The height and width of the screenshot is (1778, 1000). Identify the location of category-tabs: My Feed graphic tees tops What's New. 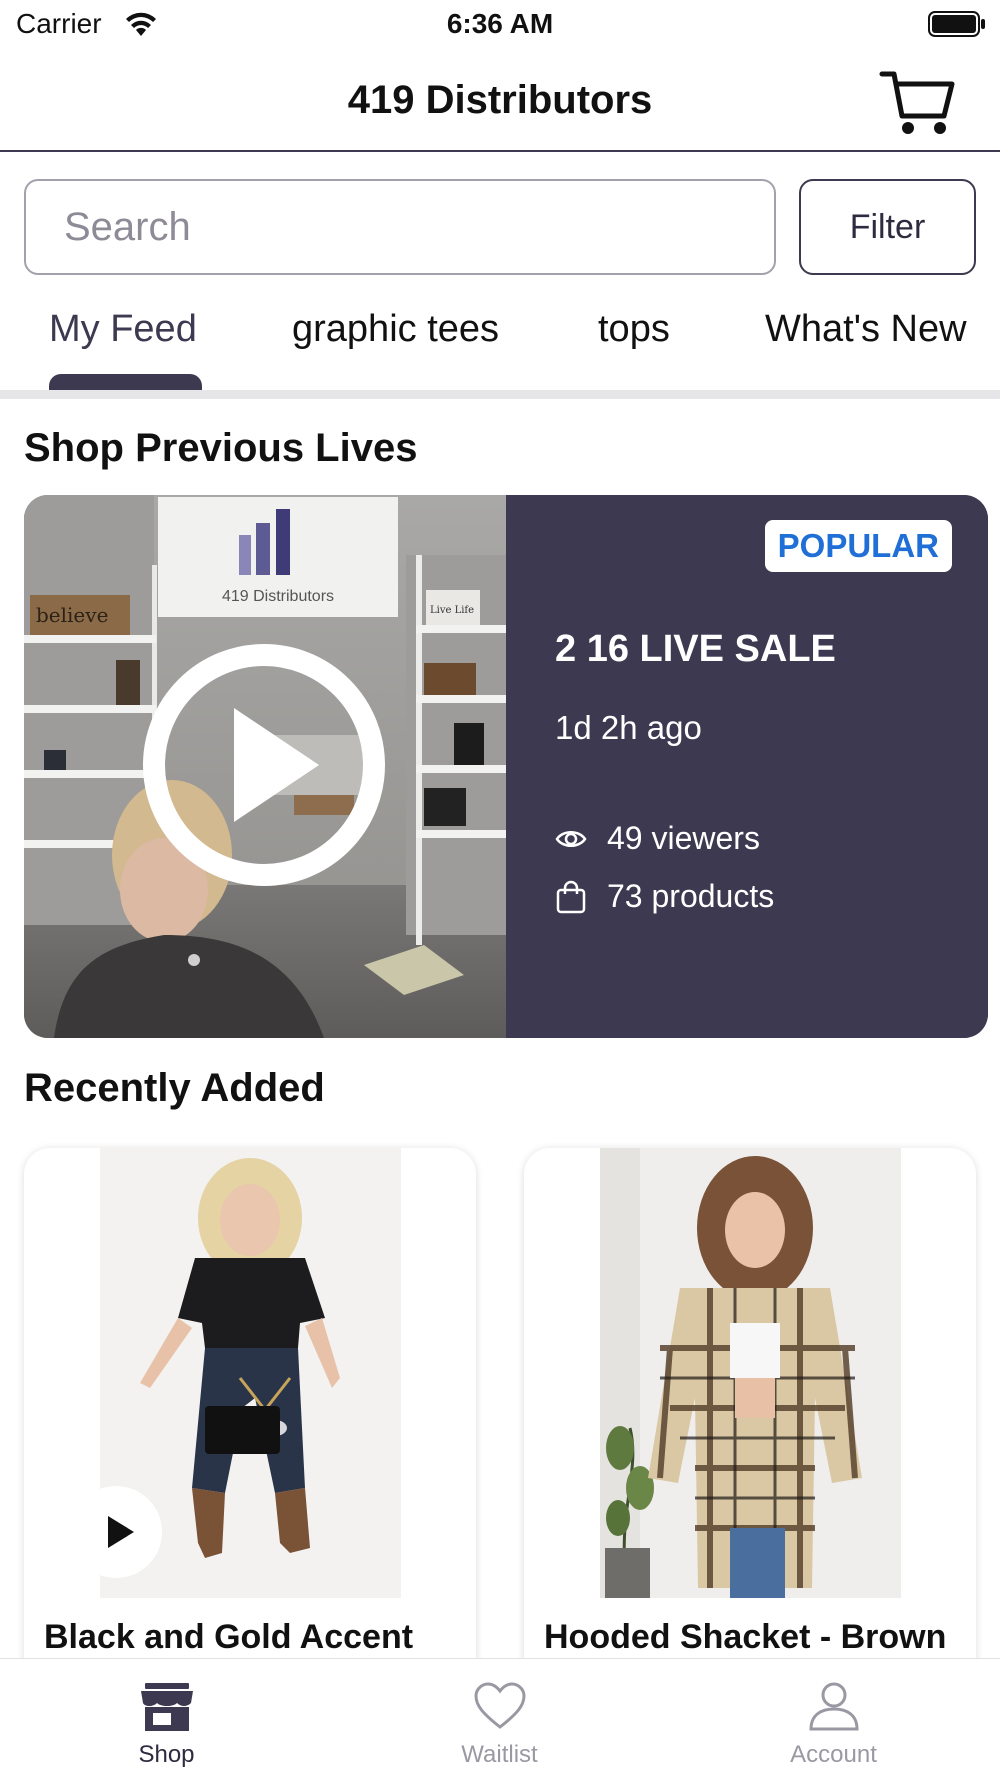
(500, 345).